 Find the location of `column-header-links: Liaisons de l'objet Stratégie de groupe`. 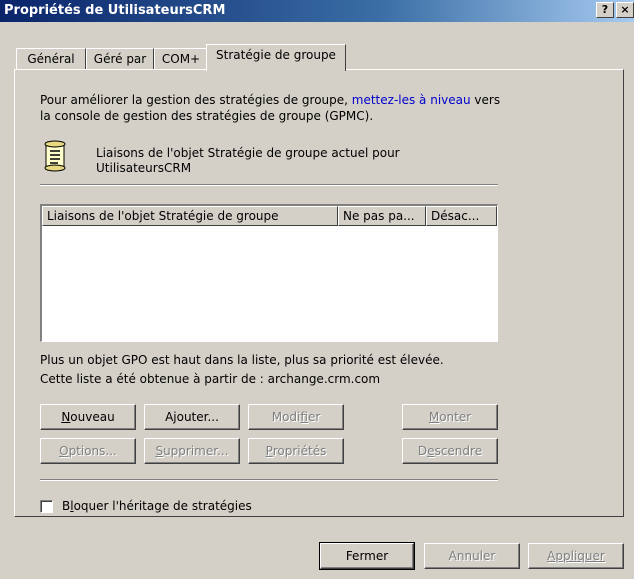

column-header-links: Liaisons de l'objet Stratégie de groupe is located at coordinates (190, 216).